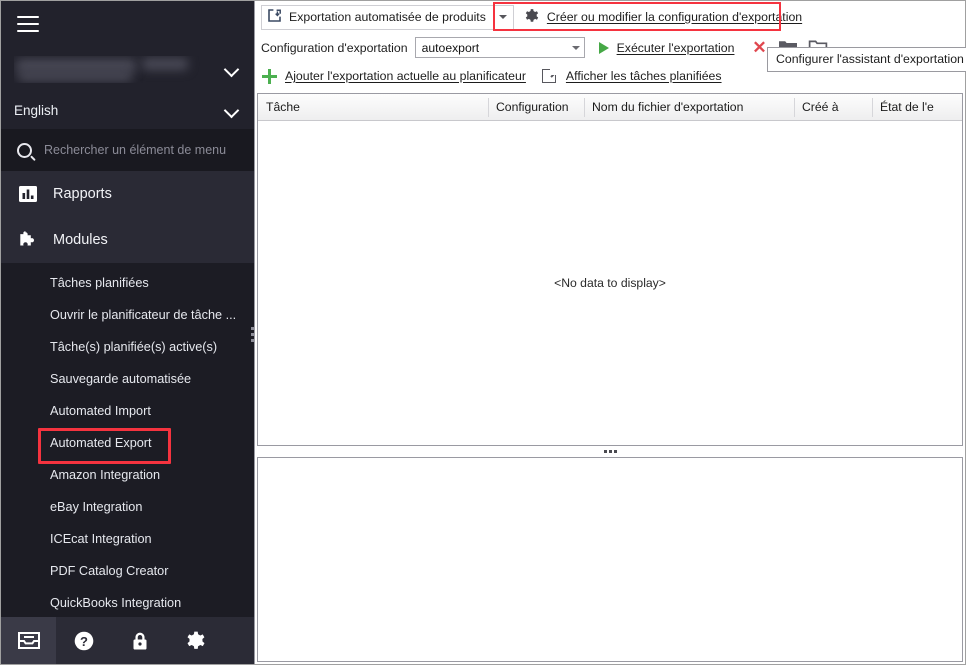  I want to click on sidebar-item-label: Sauvegarde automatisée, so click(121, 379).